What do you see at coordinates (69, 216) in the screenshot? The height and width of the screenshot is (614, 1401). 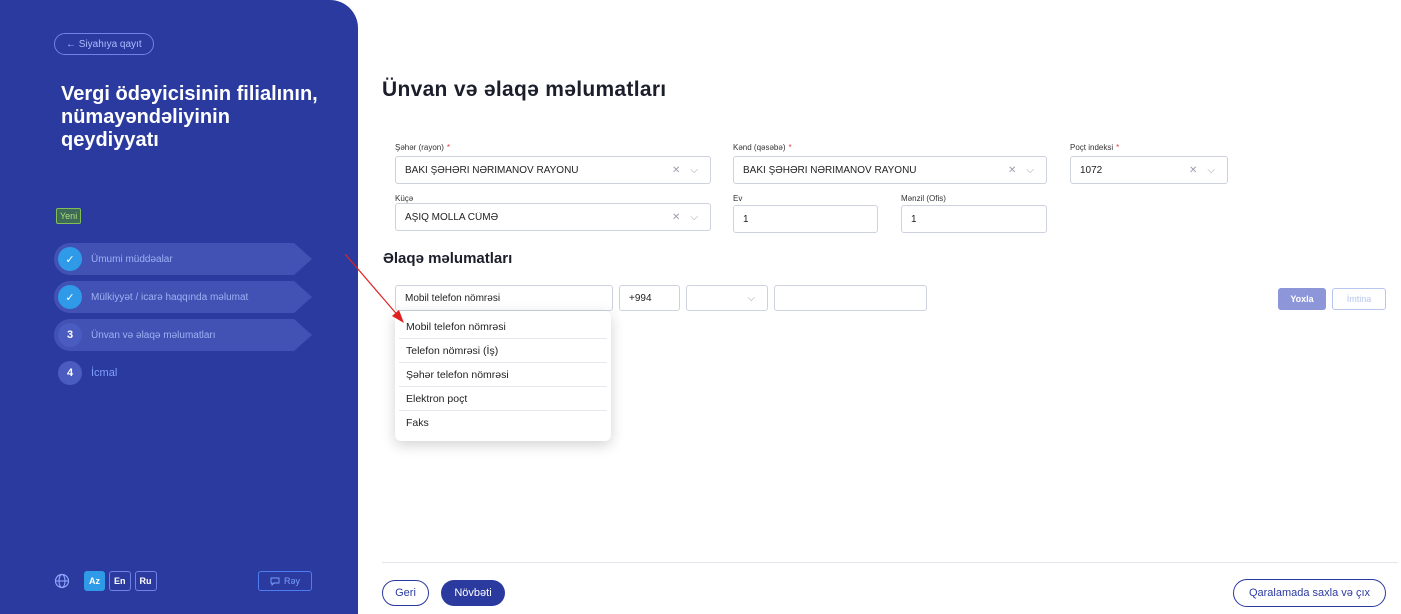 I see `status-badge: Yeni` at bounding box center [69, 216].